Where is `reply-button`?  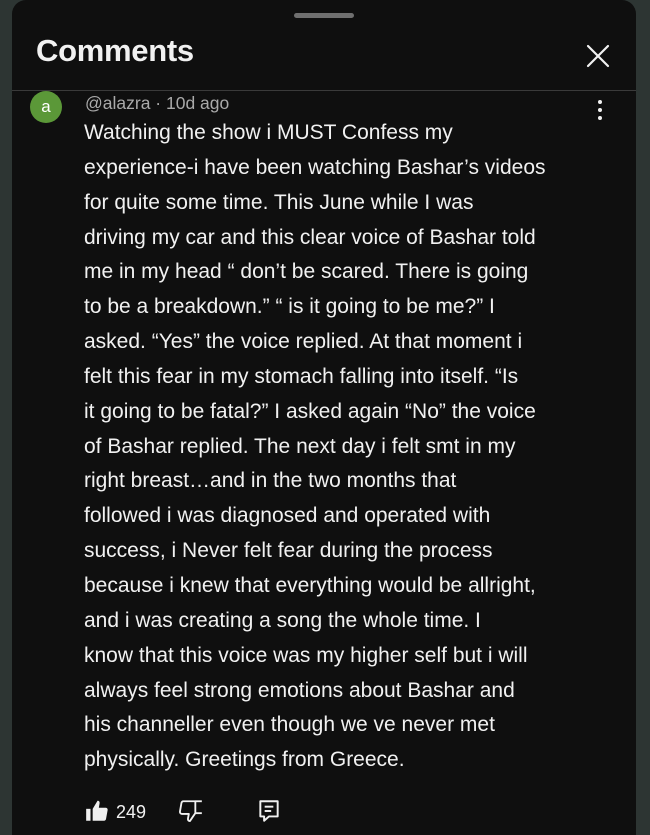 reply-button is located at coordinates (269, 811).